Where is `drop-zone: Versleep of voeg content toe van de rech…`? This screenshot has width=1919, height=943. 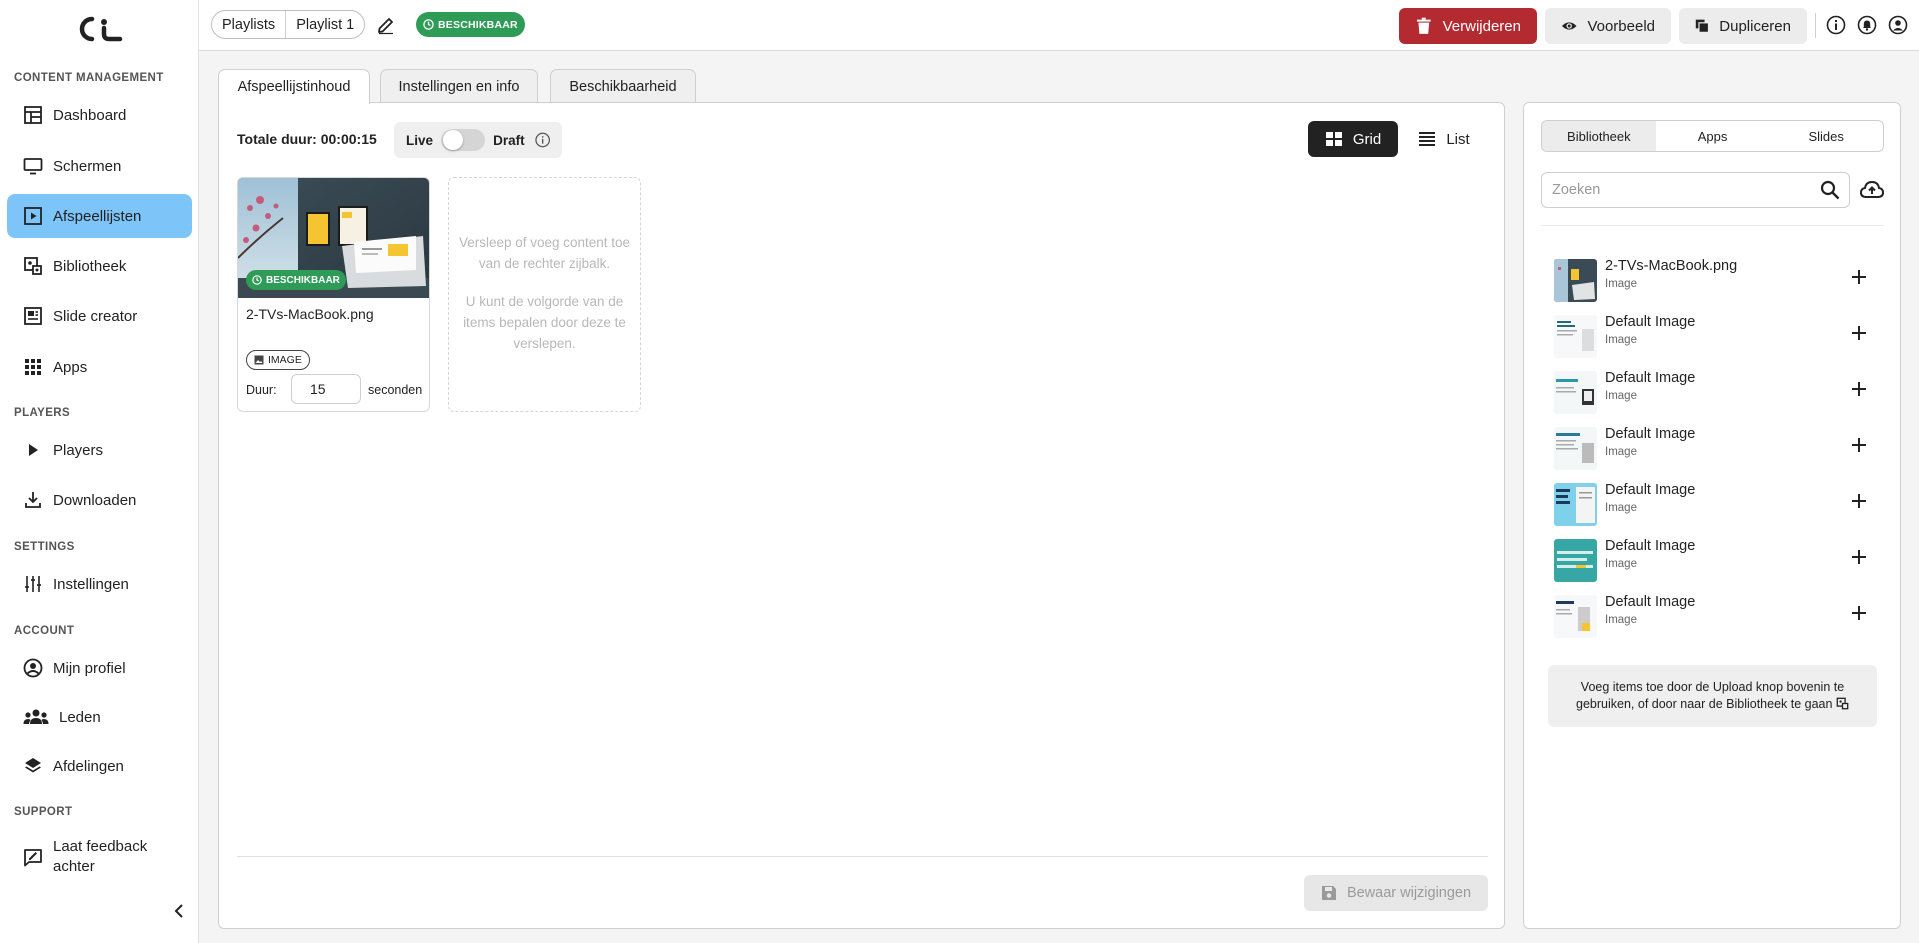
drop-zone: Versleep of voeg content toe van de rech… is located at coordinates (544, 294).